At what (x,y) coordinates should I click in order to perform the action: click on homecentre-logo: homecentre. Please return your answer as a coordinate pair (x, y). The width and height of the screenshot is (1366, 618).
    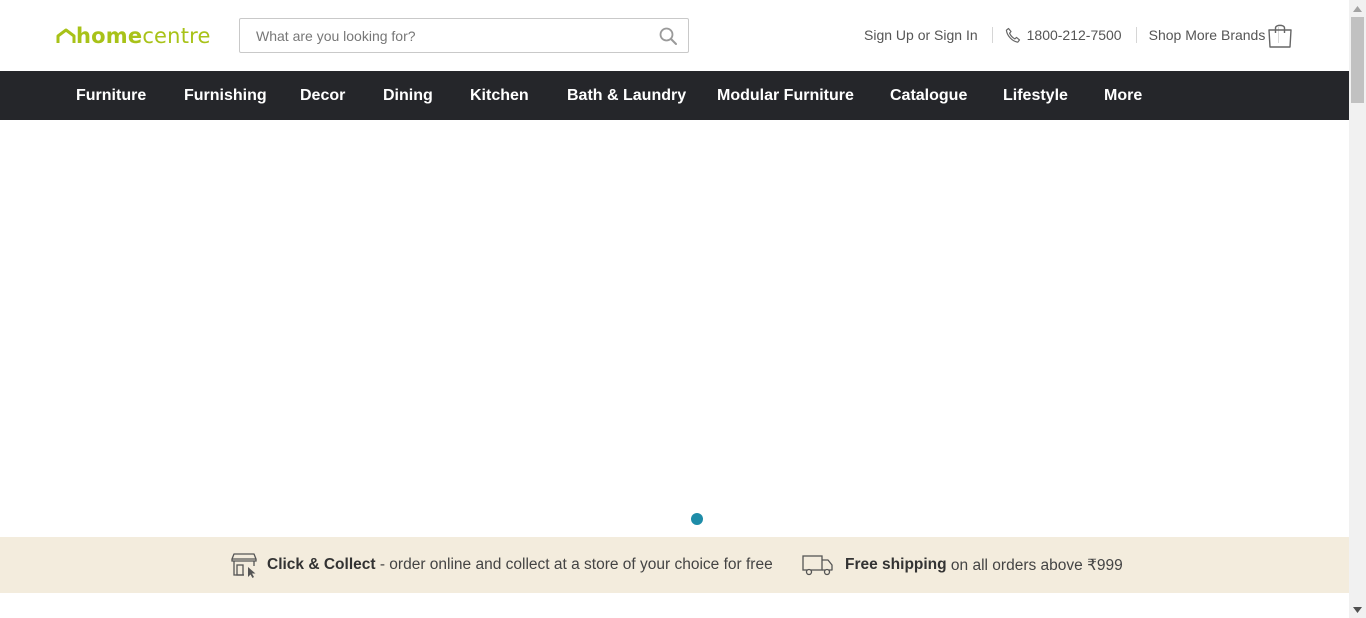
    Looking at the image, I should click on (133, 36).